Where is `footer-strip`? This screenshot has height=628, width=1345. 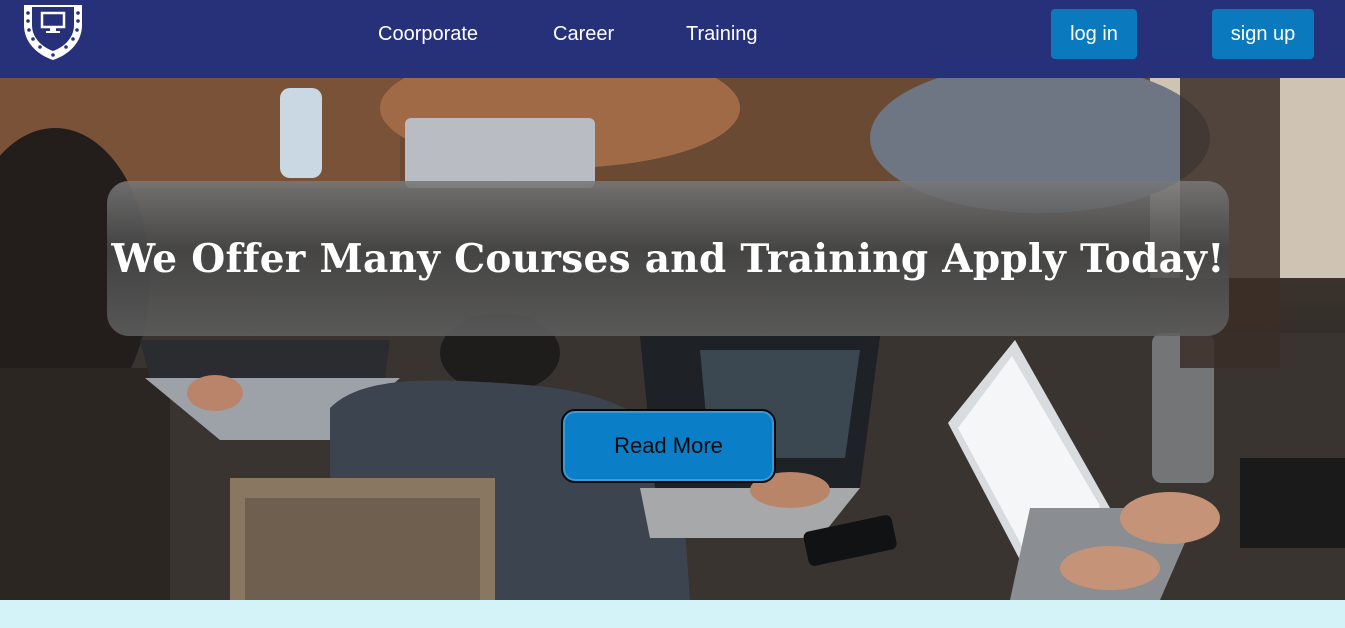 footer-strip is located at coordinates (672, 614).